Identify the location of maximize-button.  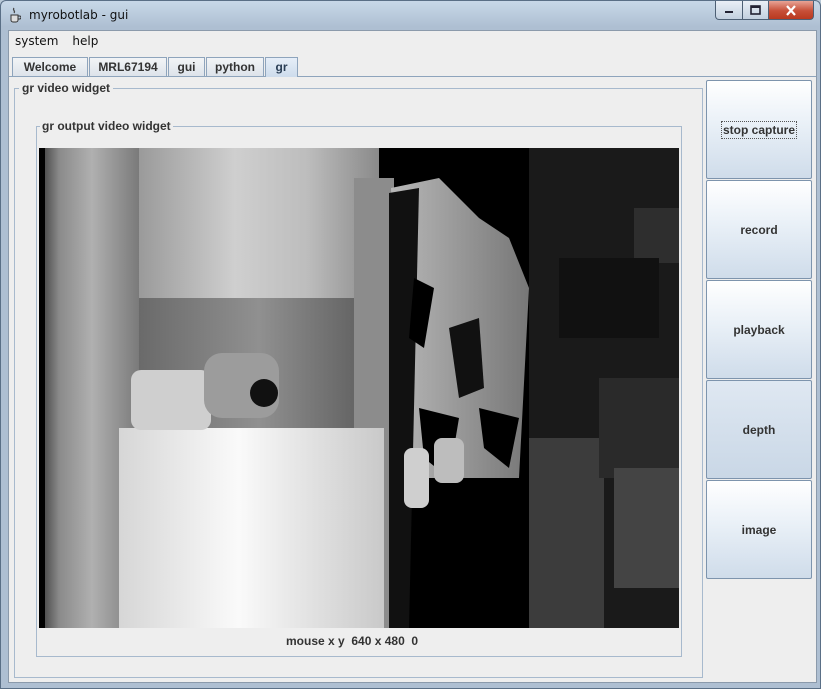
(756, 10).